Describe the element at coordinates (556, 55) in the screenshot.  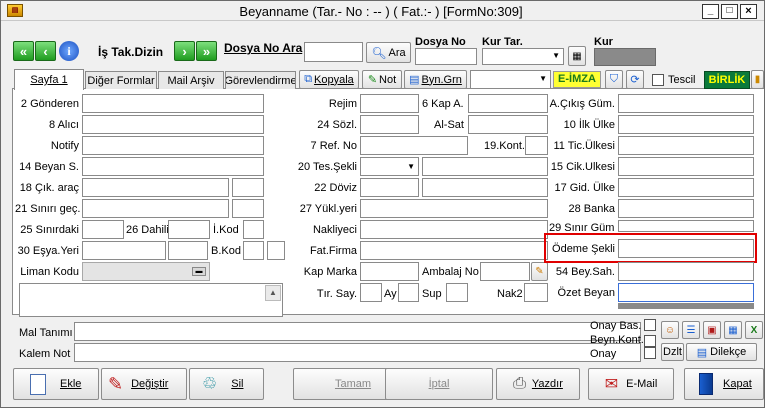
I see `chevron-down-icon: ▼` at that location.